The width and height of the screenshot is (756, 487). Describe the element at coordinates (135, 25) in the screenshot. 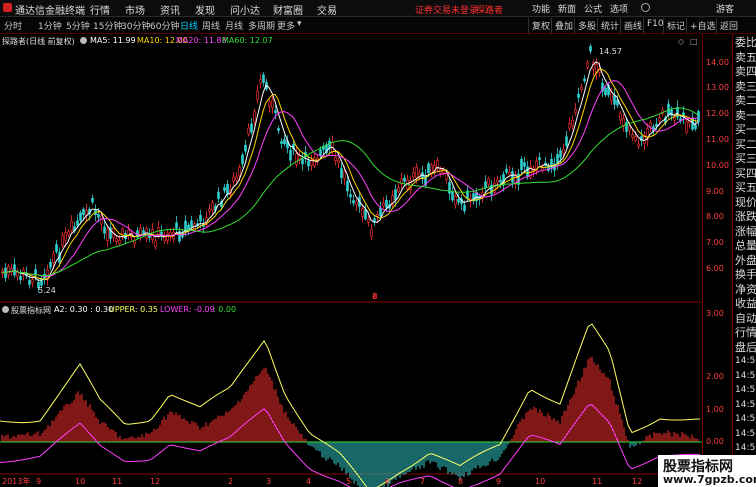

I see `period-30min: 30分钟` at that location.